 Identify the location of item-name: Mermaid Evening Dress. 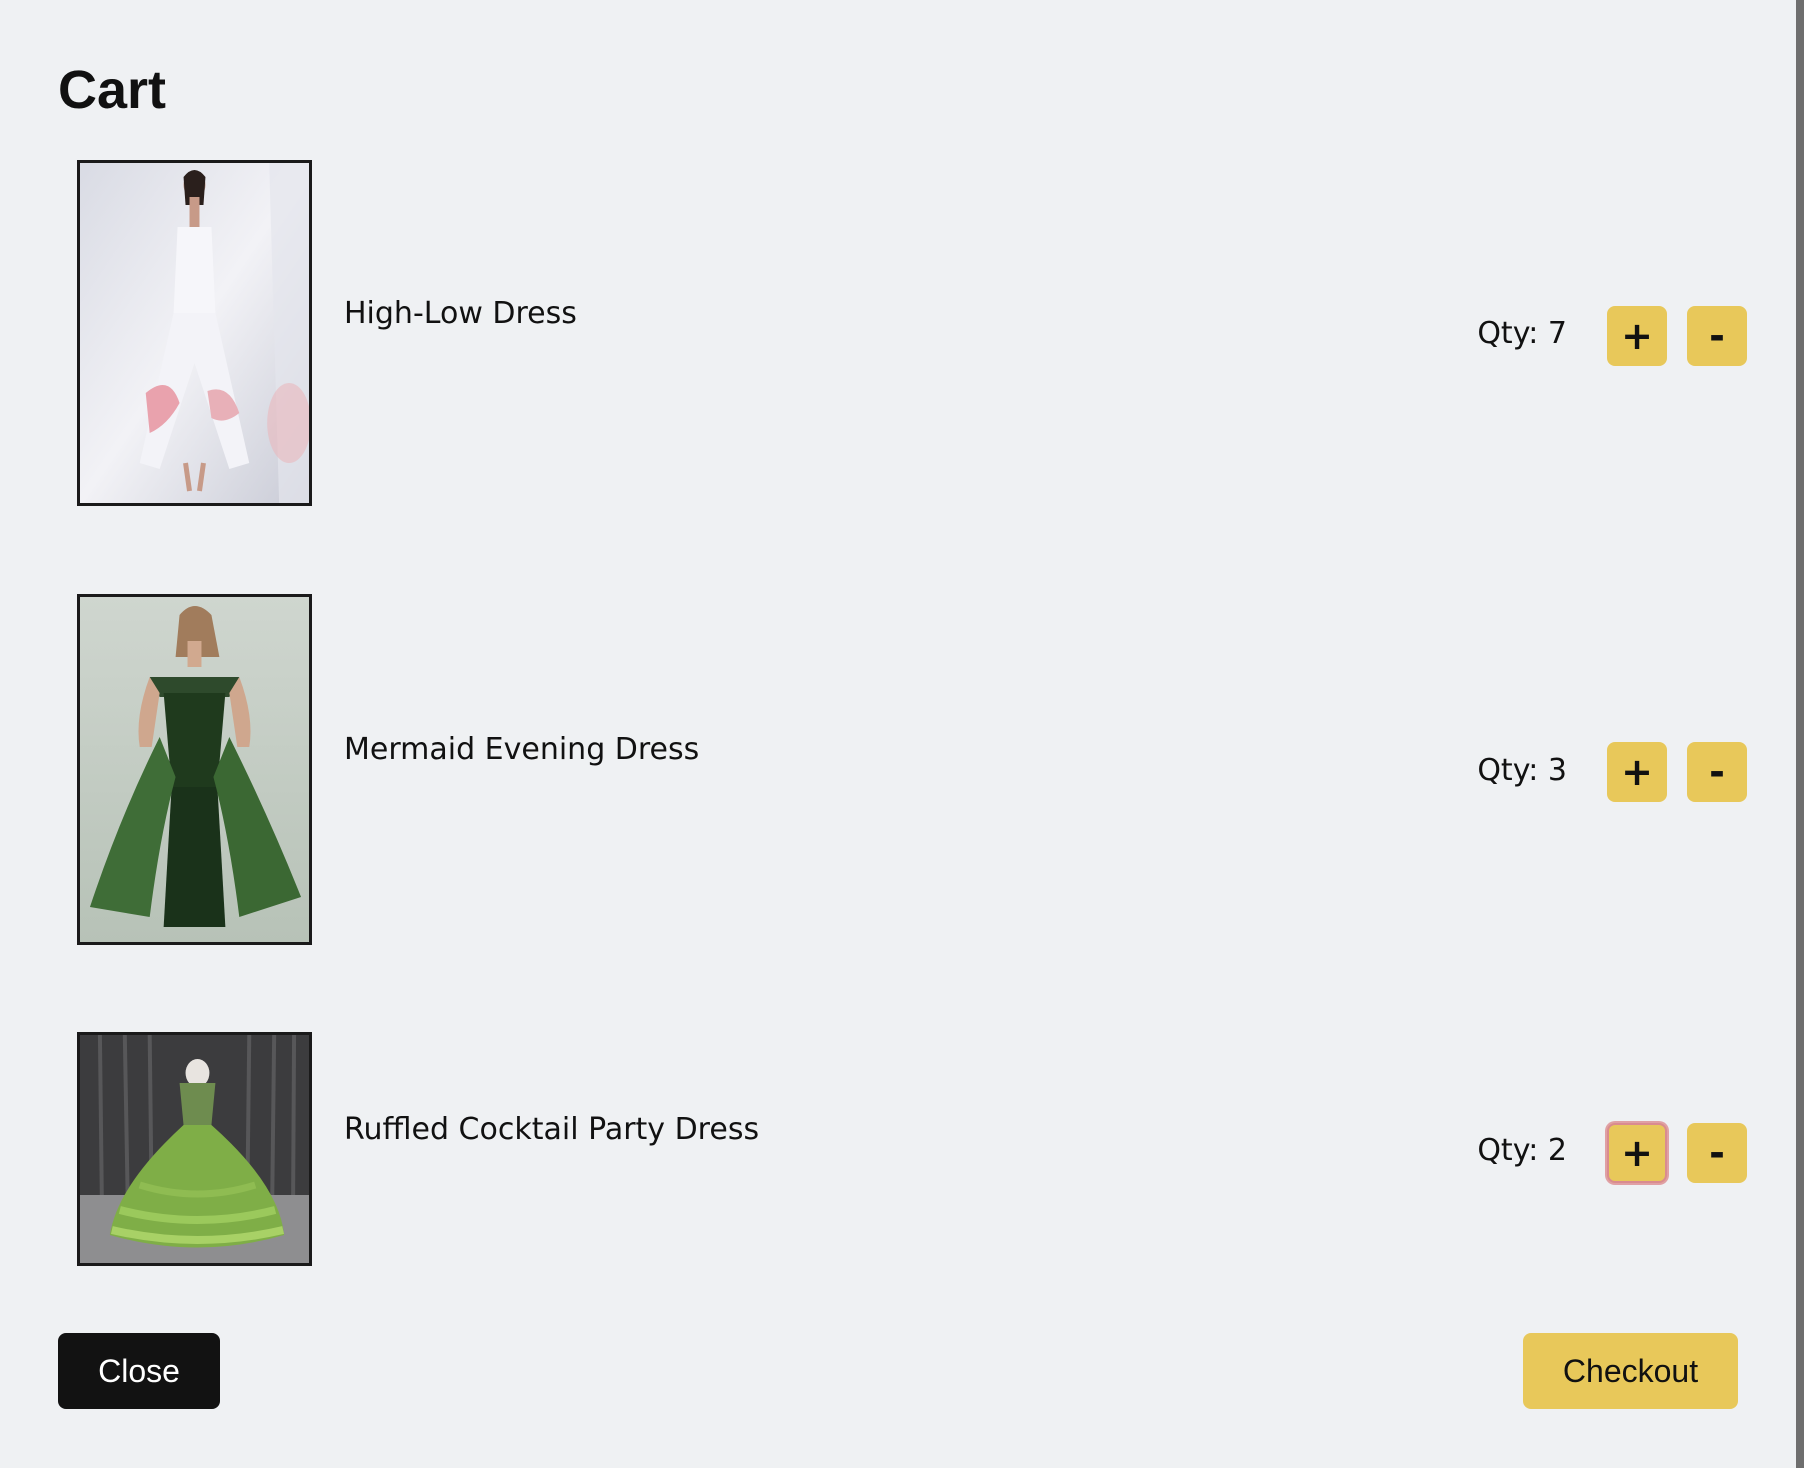
(522, 749).